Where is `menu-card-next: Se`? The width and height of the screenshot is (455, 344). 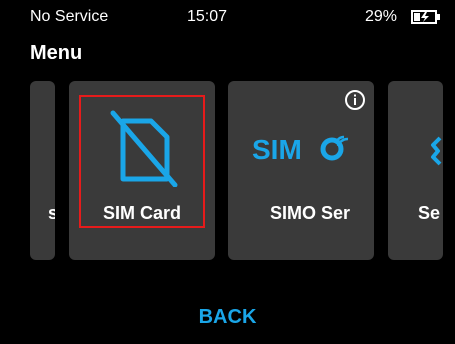
menu-card-next: Se is located at coordinates (415, 170).